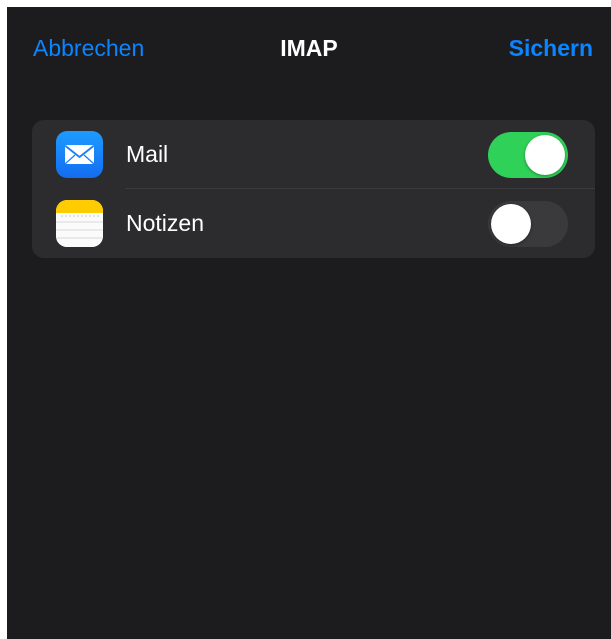 The width and height of the screenshot is (611, 639). Describe the element at coordinates (313, 154) in the screenshot. I see `settings-row-mail: Mail` at that location.